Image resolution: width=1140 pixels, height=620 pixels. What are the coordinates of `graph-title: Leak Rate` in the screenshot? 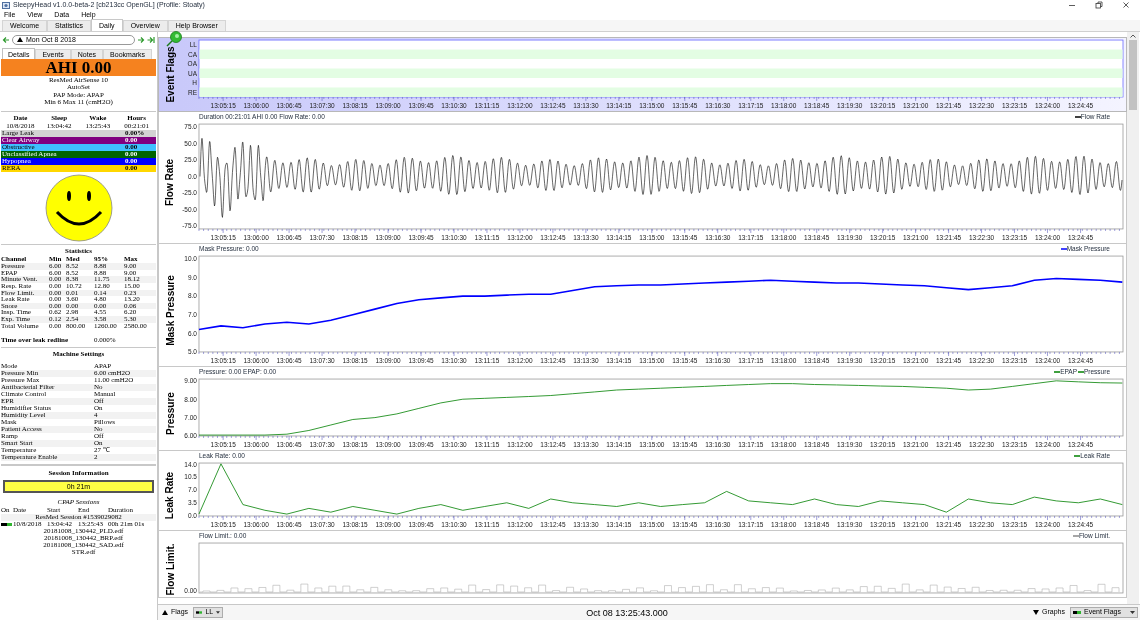 It's located at (170, 495).